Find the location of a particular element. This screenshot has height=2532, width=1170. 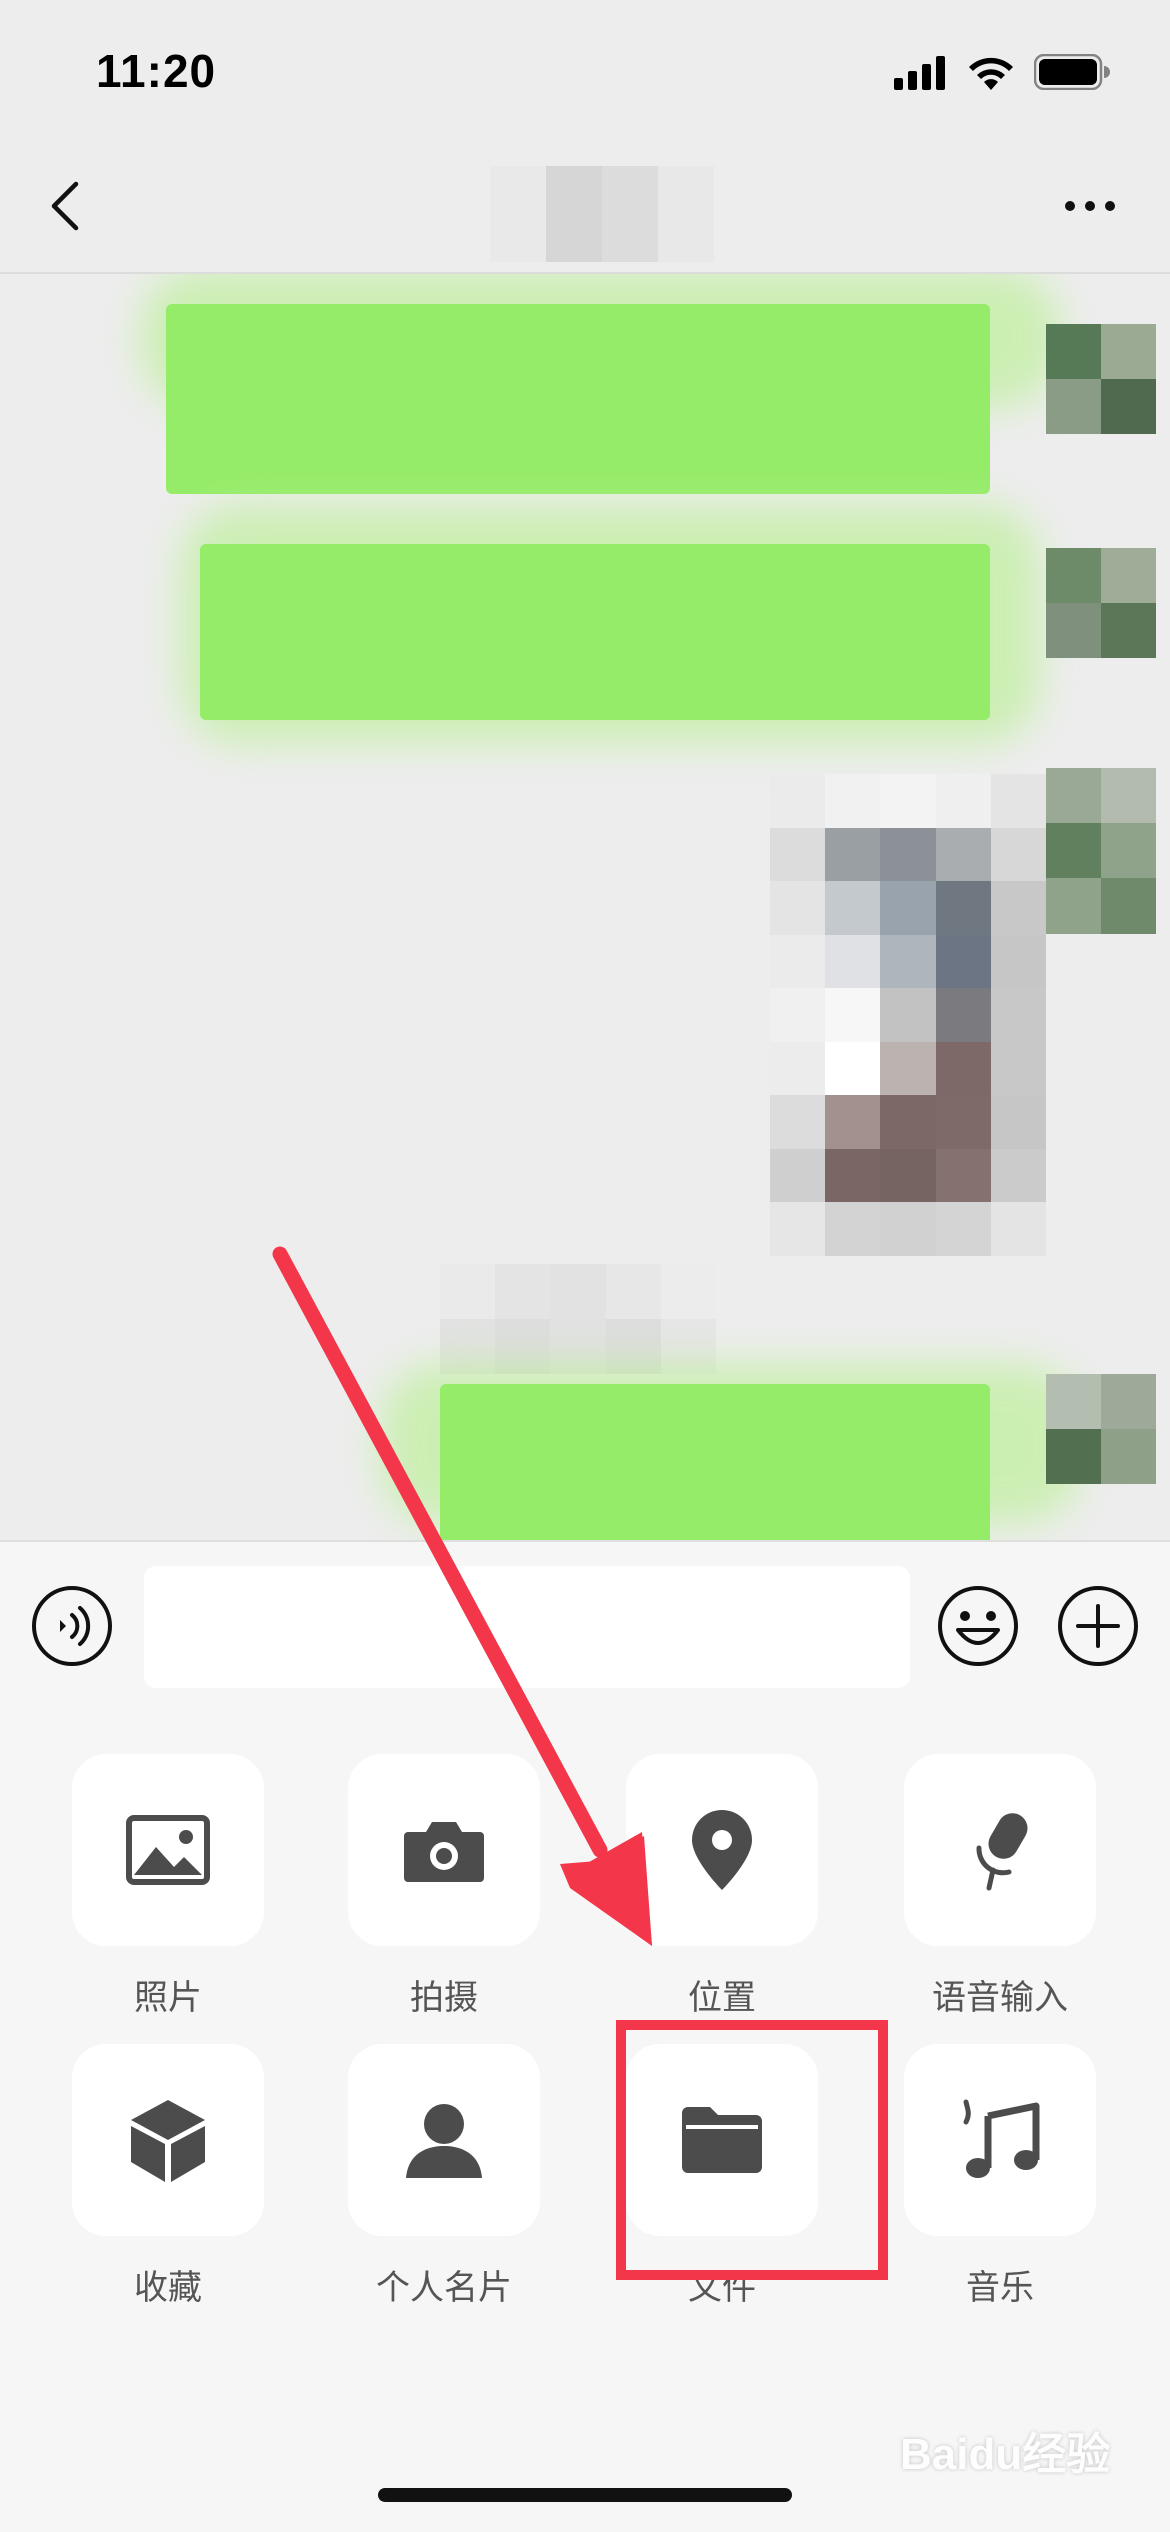

location-pin-icon is located at coordinates (722, 1850).